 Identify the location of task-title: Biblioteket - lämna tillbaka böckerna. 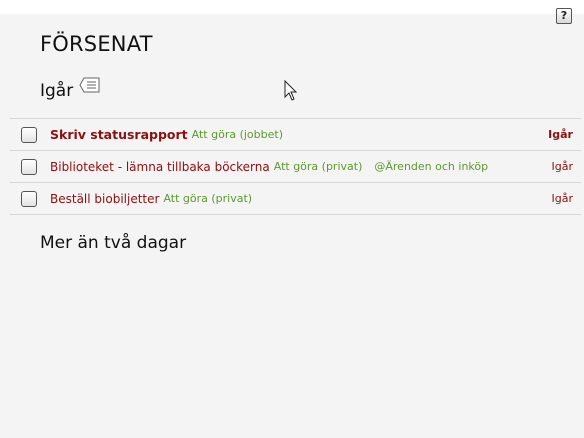
(160, 167).